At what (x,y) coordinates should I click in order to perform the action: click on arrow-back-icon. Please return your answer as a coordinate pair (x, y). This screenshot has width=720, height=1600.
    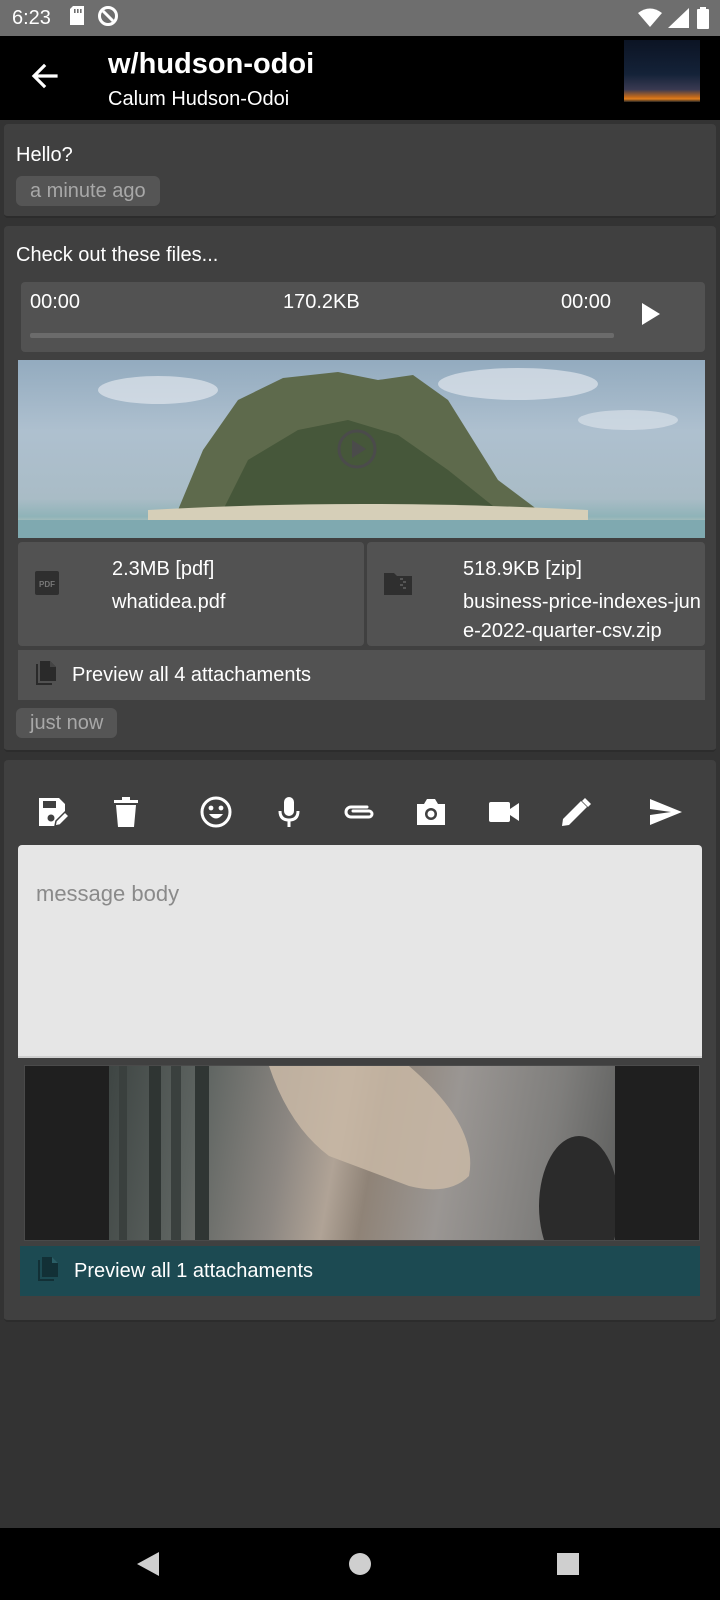
    Looking at the image, I should click on (44, 78).